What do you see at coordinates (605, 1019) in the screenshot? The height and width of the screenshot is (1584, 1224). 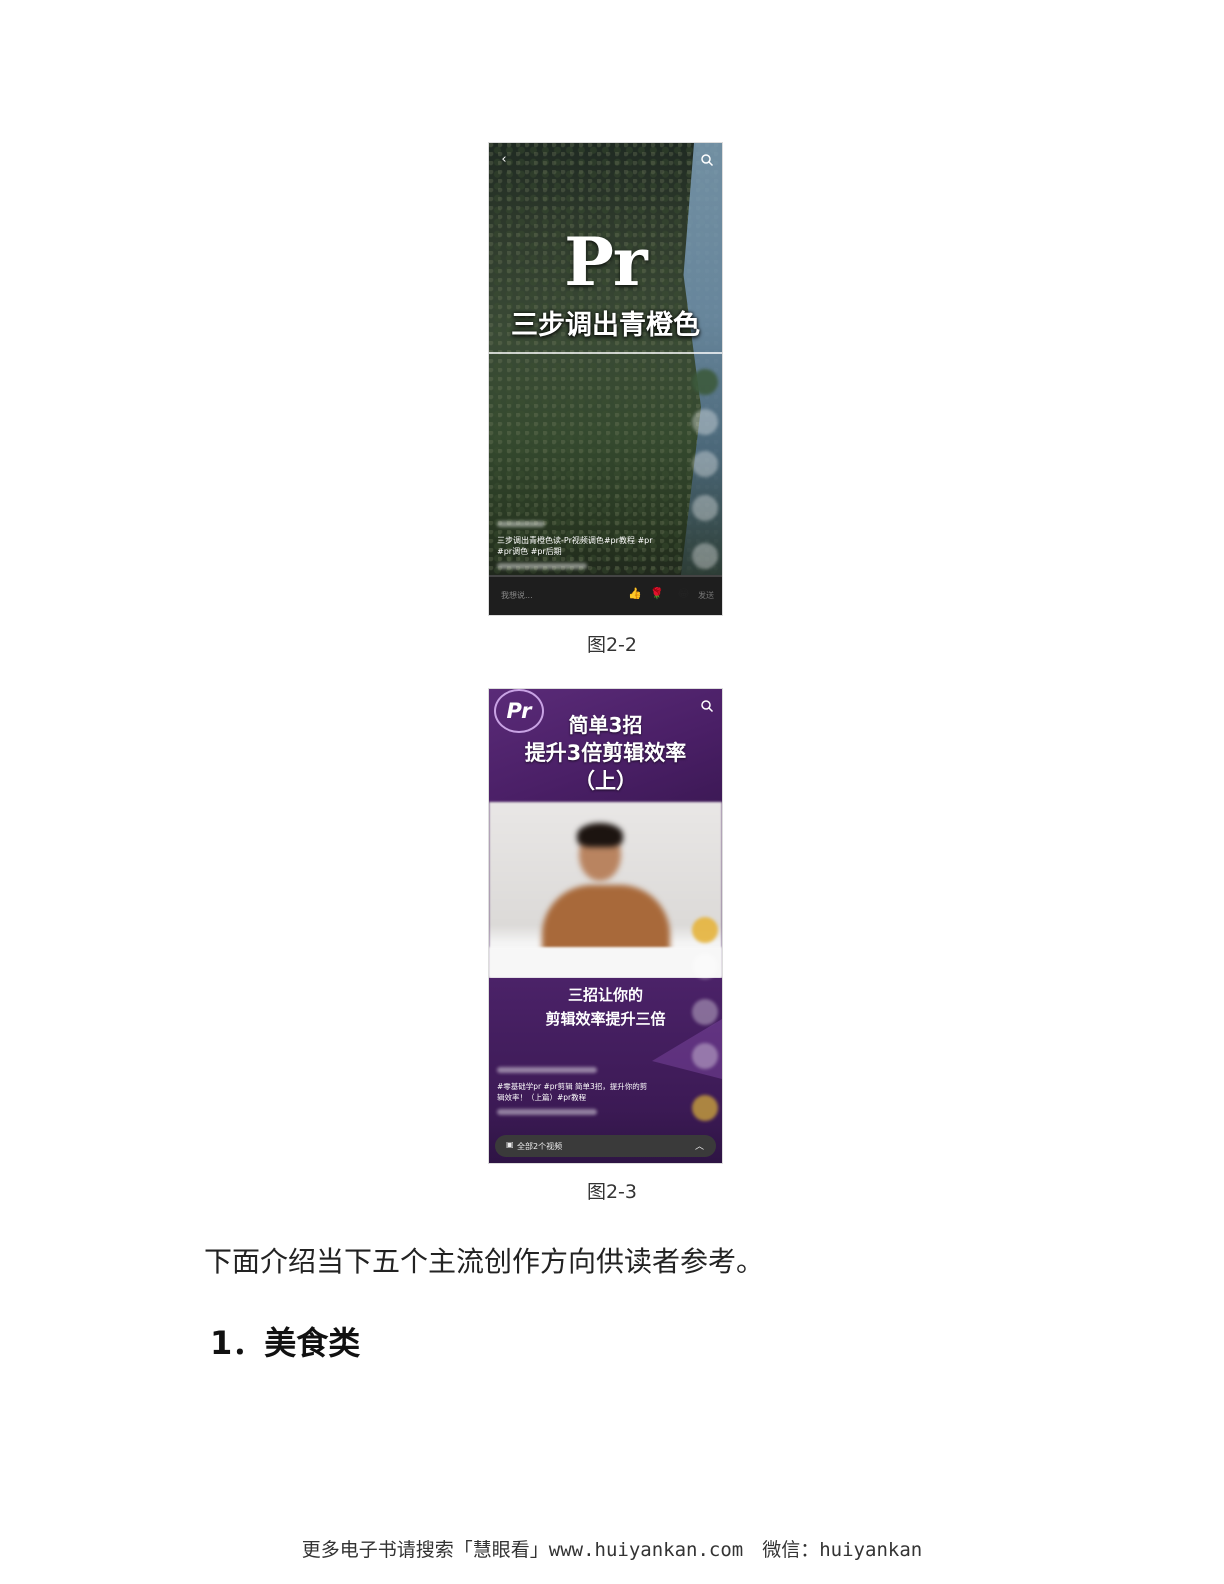 I see `subtitle-line: 剪辑效率提升三倍` at bounding box center [605, 1019].